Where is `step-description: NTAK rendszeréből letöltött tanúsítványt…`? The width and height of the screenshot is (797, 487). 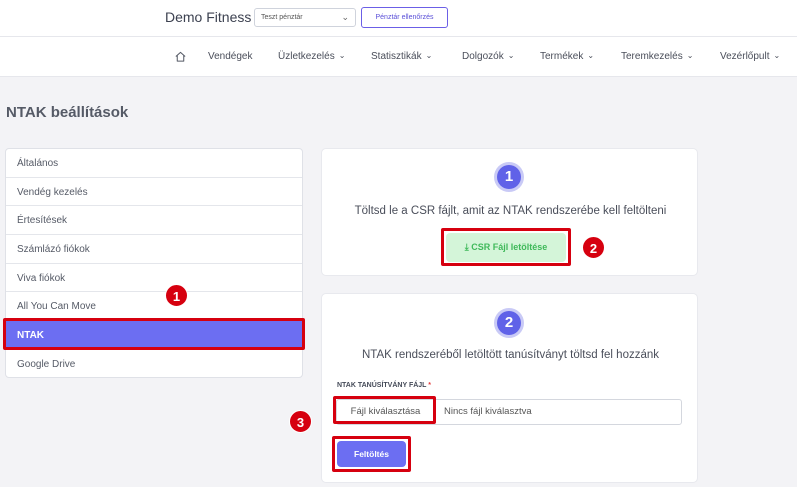
step-description: NTAK rendszeréből letöltött tanúsítványt… is located at coordinates (510, 355).